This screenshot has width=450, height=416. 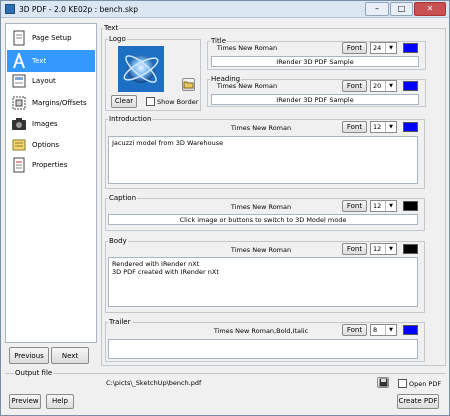 What do you see at coordinates (165, 272) in the screenshot?
I see `body-line: 3D PDF created with IRender nXt` at bounding box center [165, 272].